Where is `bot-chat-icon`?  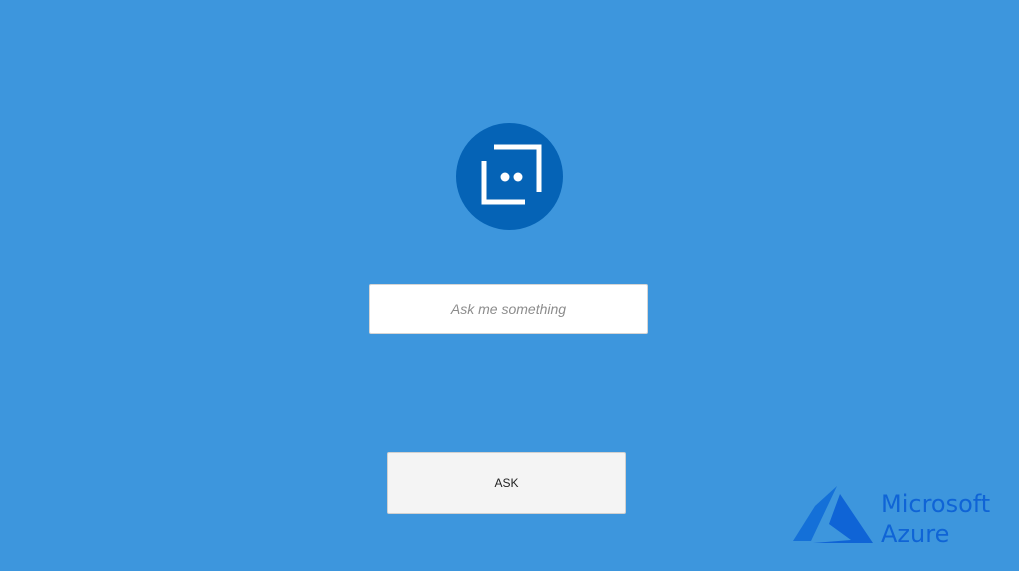 bot-chat-icon is located at coordinates (511, 174).